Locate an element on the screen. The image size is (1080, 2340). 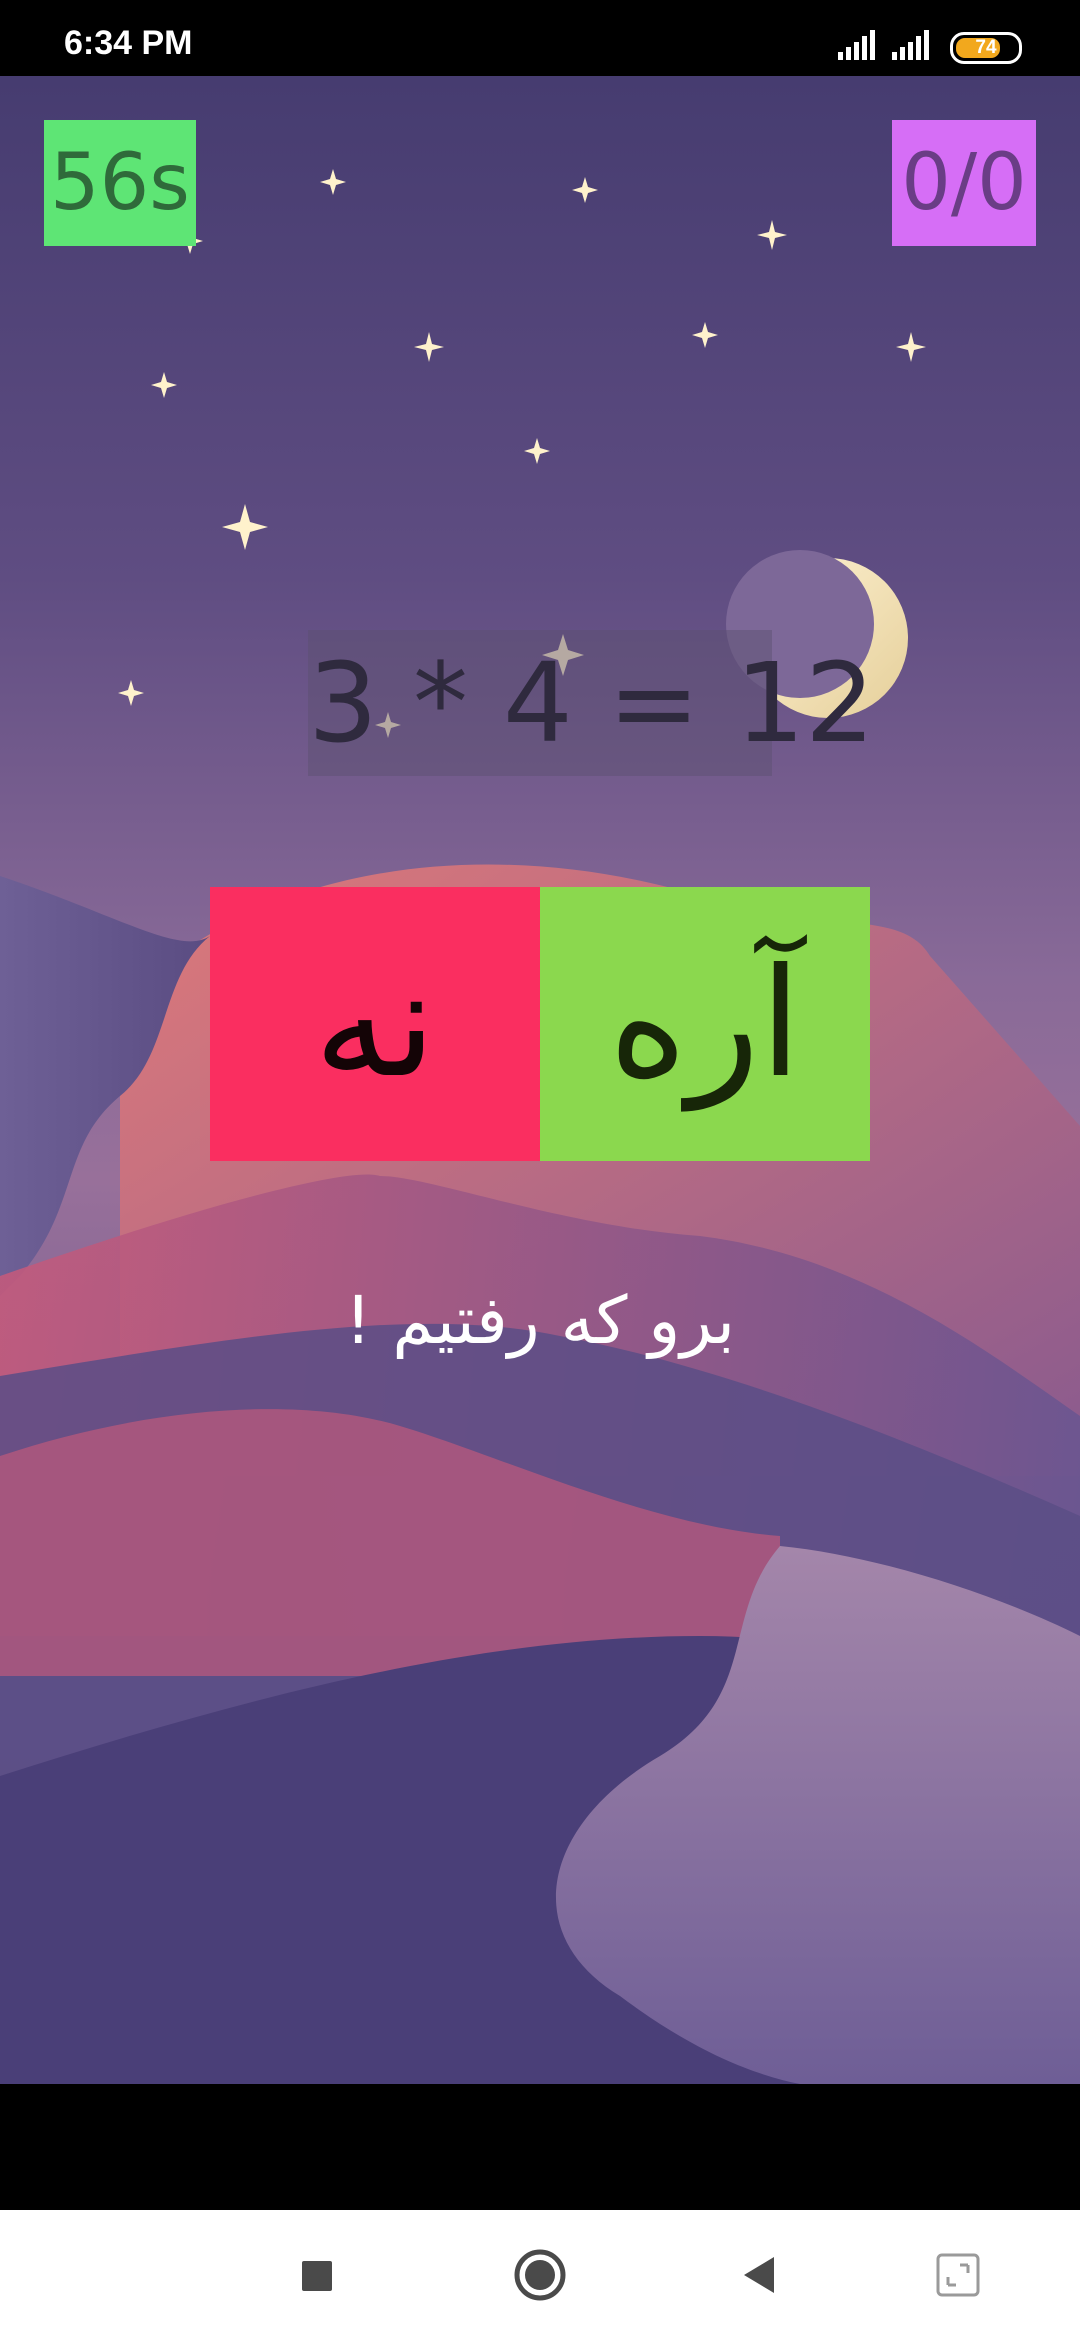
battery-level: 74 is located at coordinates (986, 47).